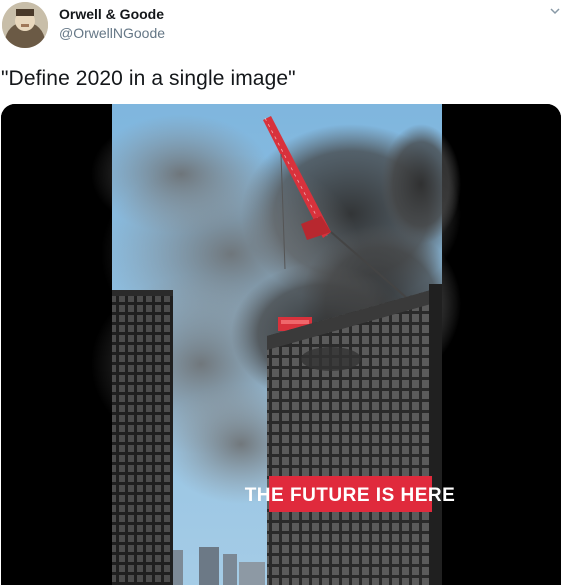  I want to click on author-name: Orwell & Goode, so click(111, 14).